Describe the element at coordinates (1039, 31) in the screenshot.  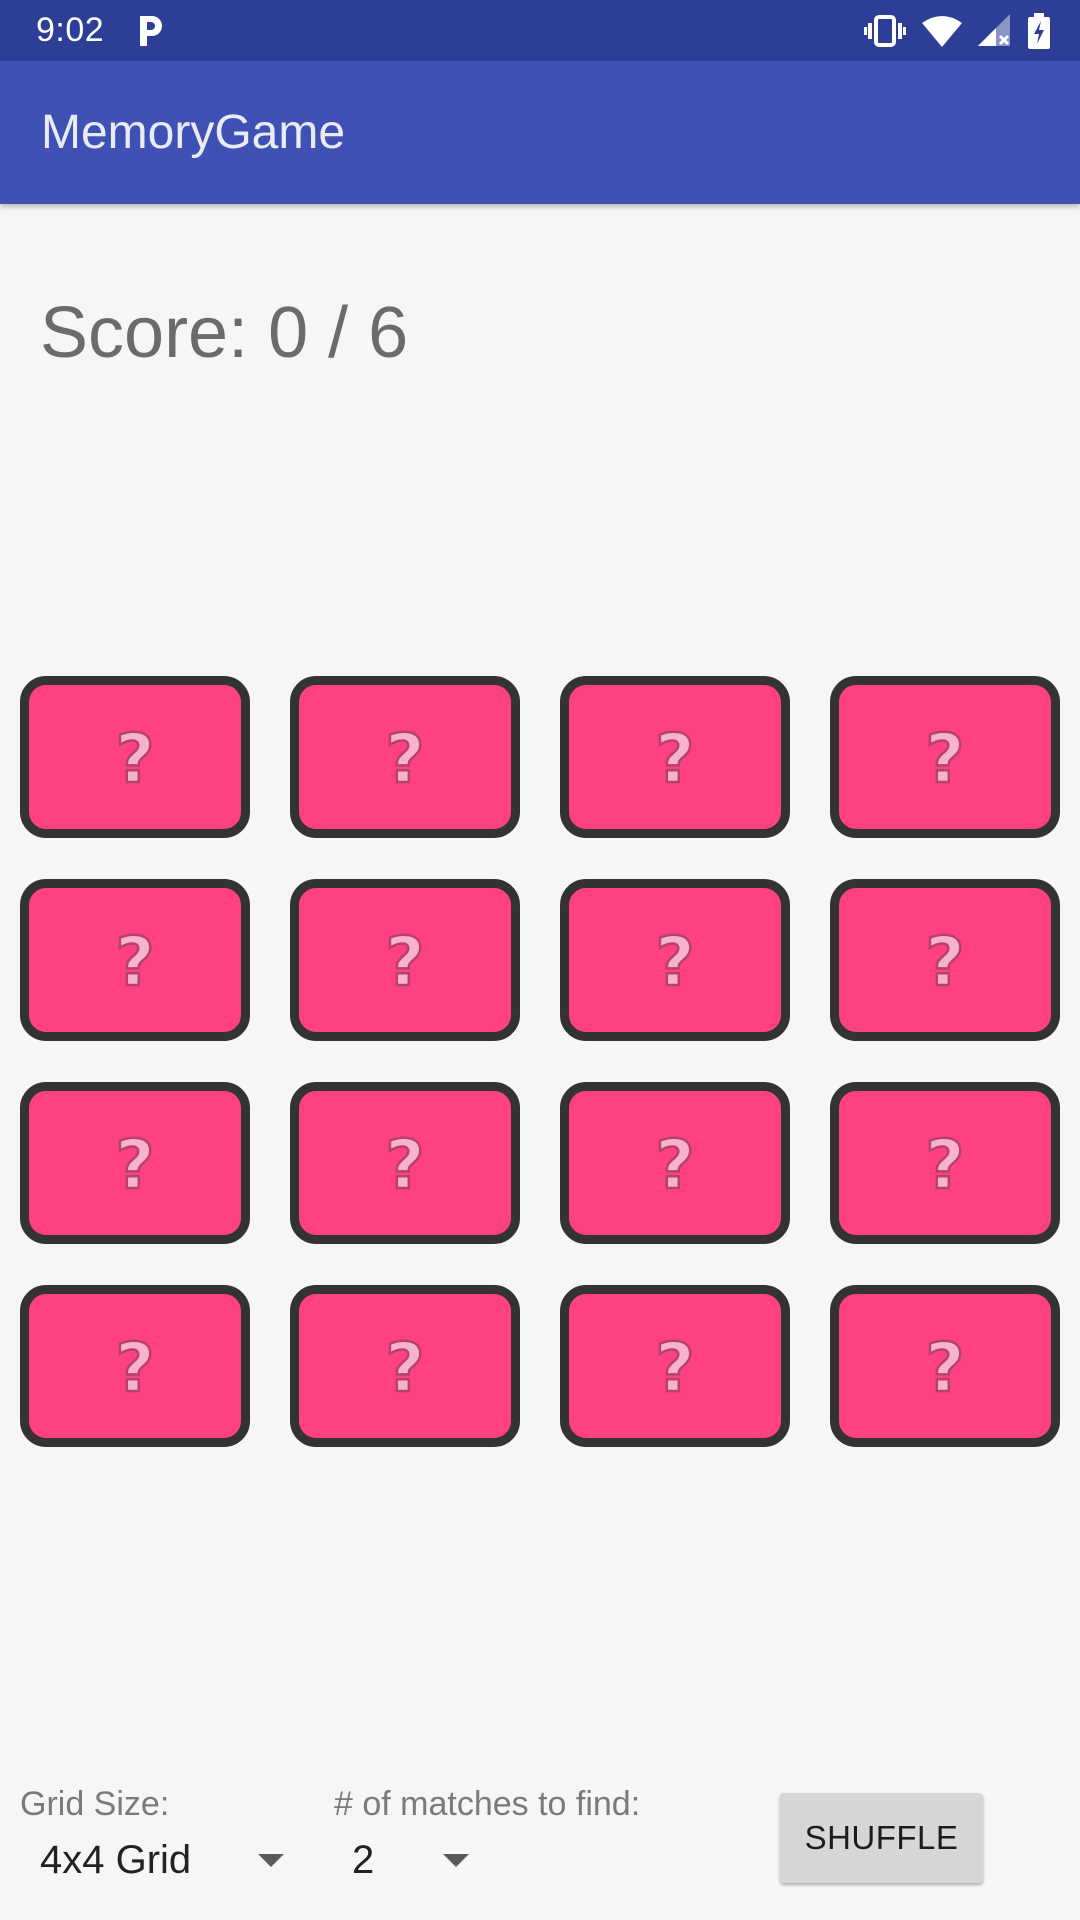
I see `battery-charging-icon` at that location.